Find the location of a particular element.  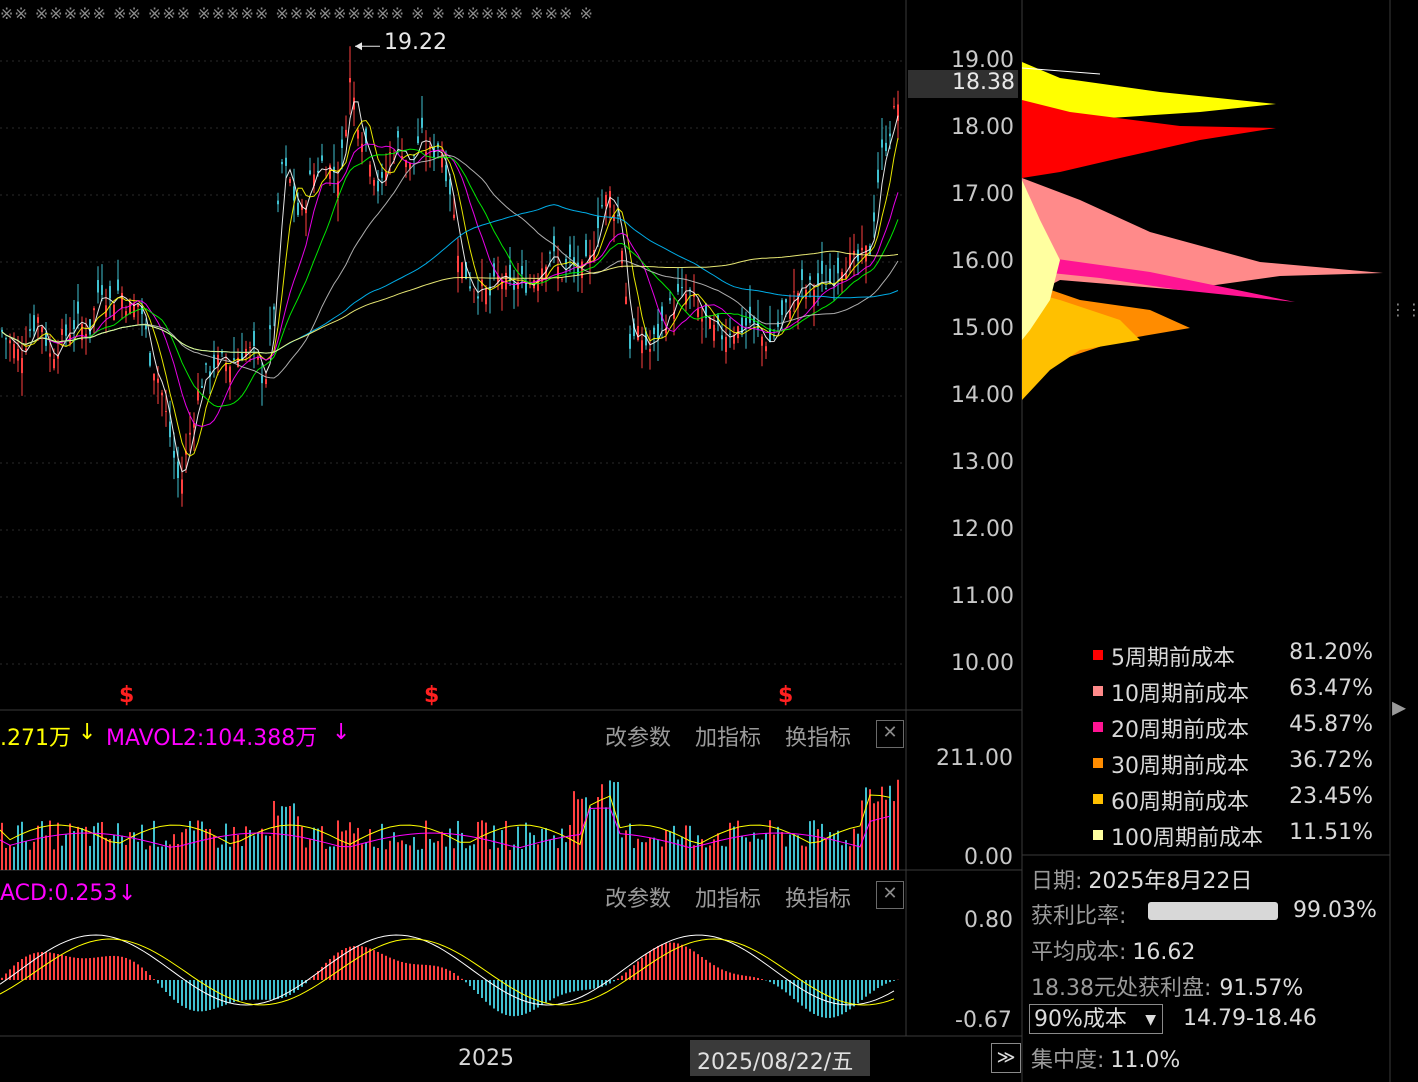

price-axis-tick: 18.00 is located at coordinates (982, 127).